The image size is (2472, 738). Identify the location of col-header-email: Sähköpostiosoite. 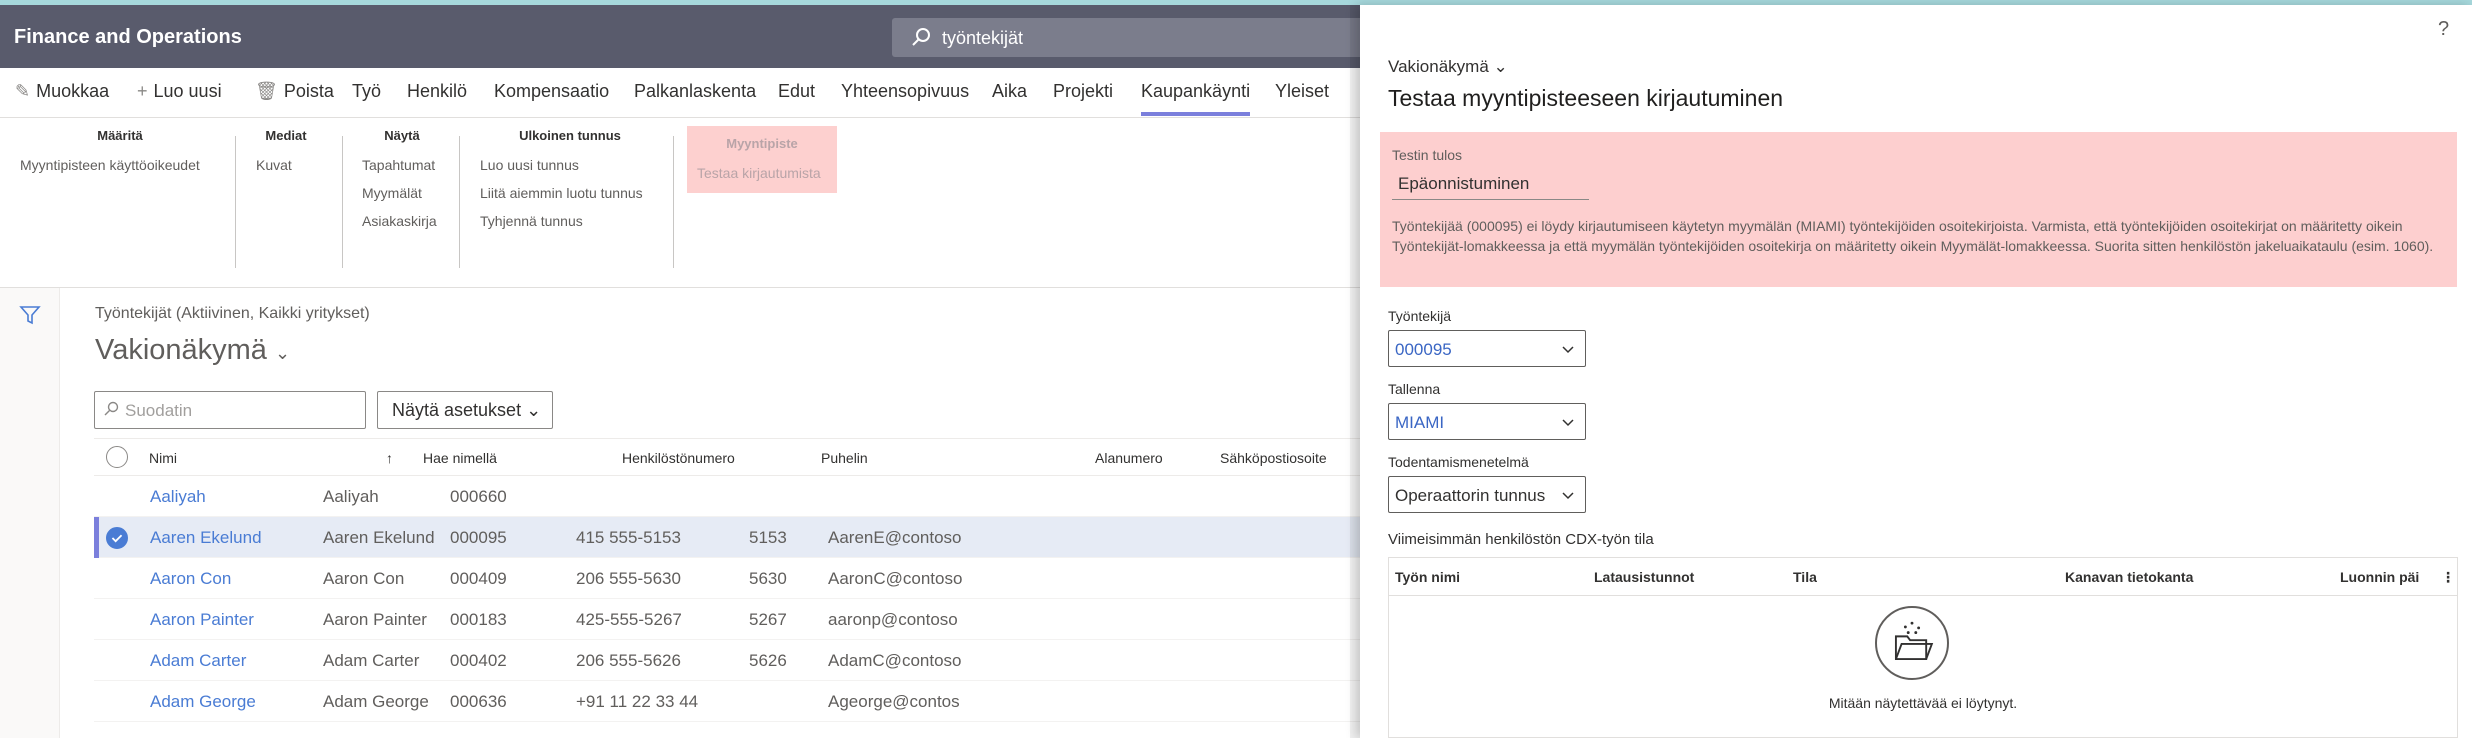
(1273, 458).